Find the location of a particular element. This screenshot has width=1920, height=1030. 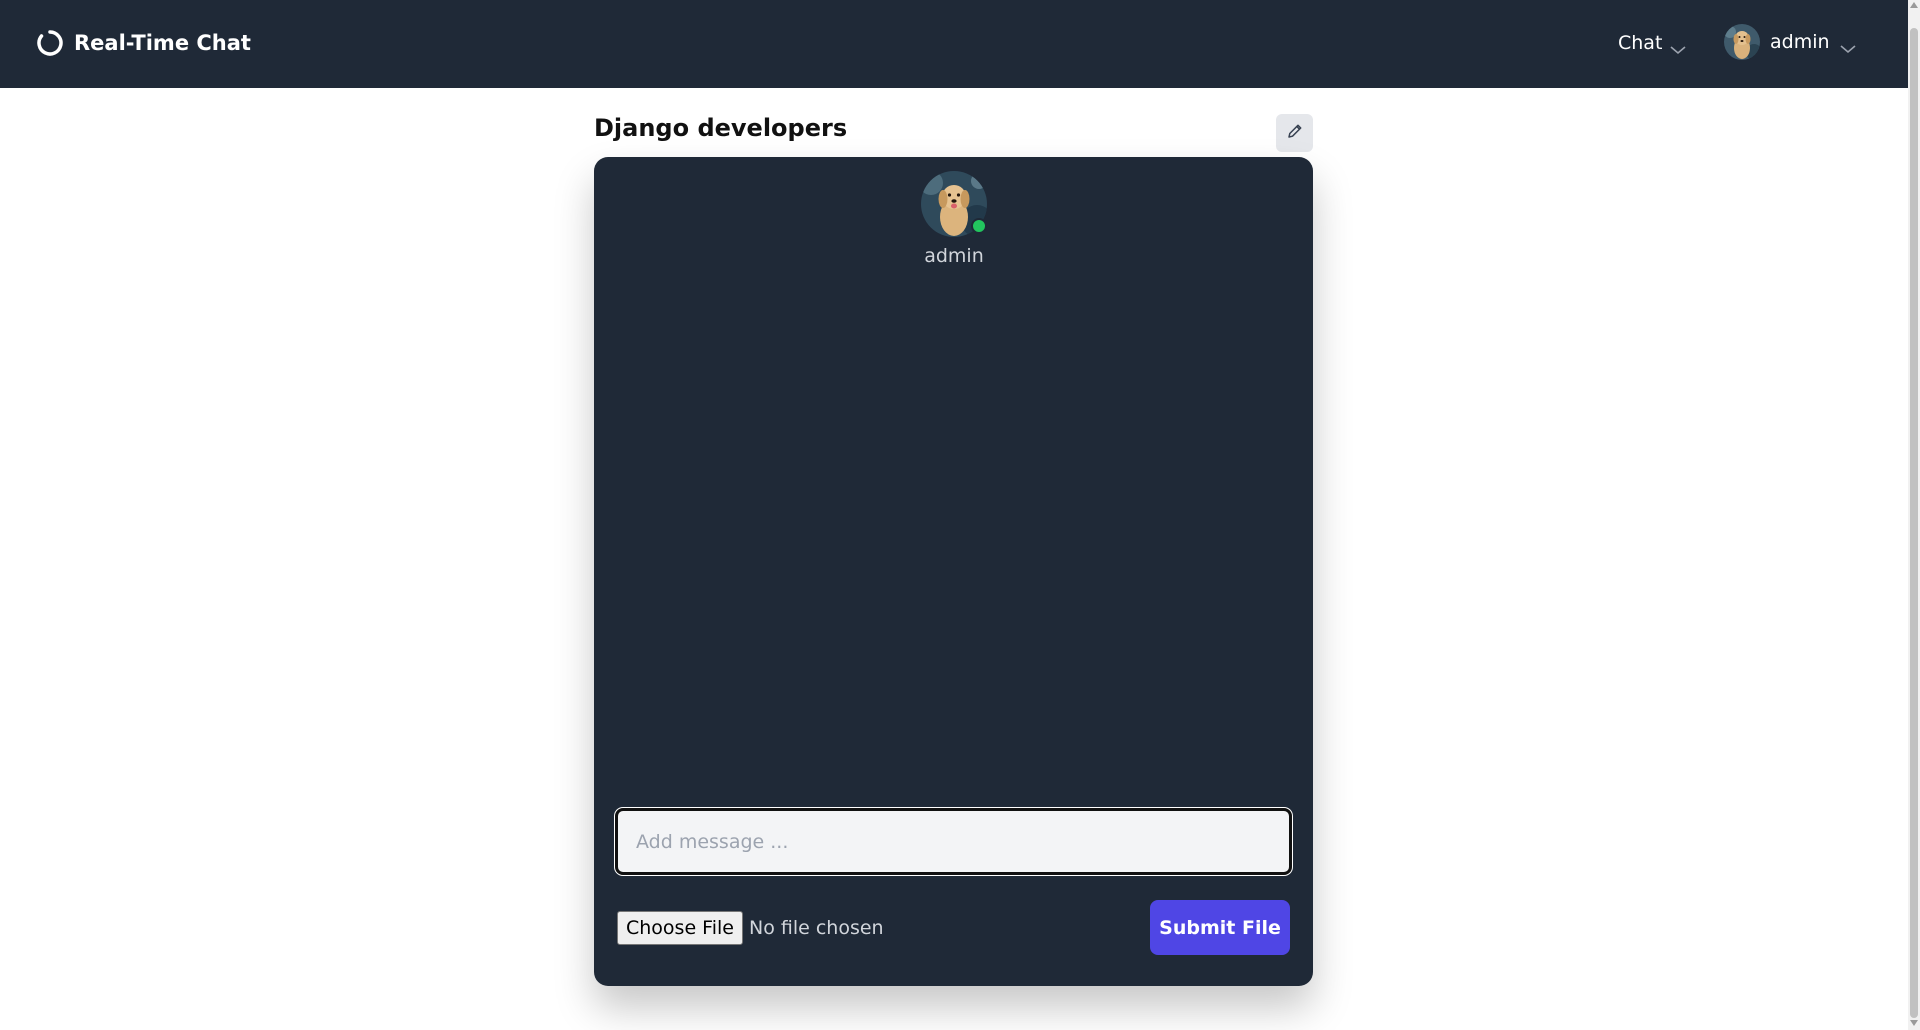

message-input is located at coordinates (953, 841).